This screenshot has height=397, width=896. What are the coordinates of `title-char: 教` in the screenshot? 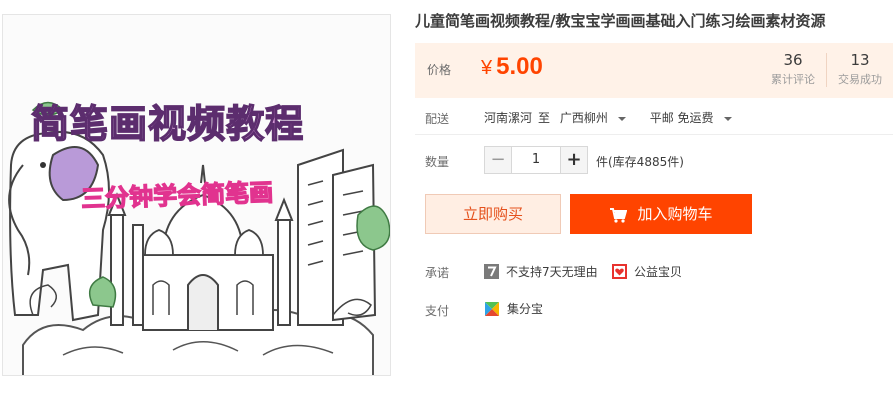 It's located at (245, 124).